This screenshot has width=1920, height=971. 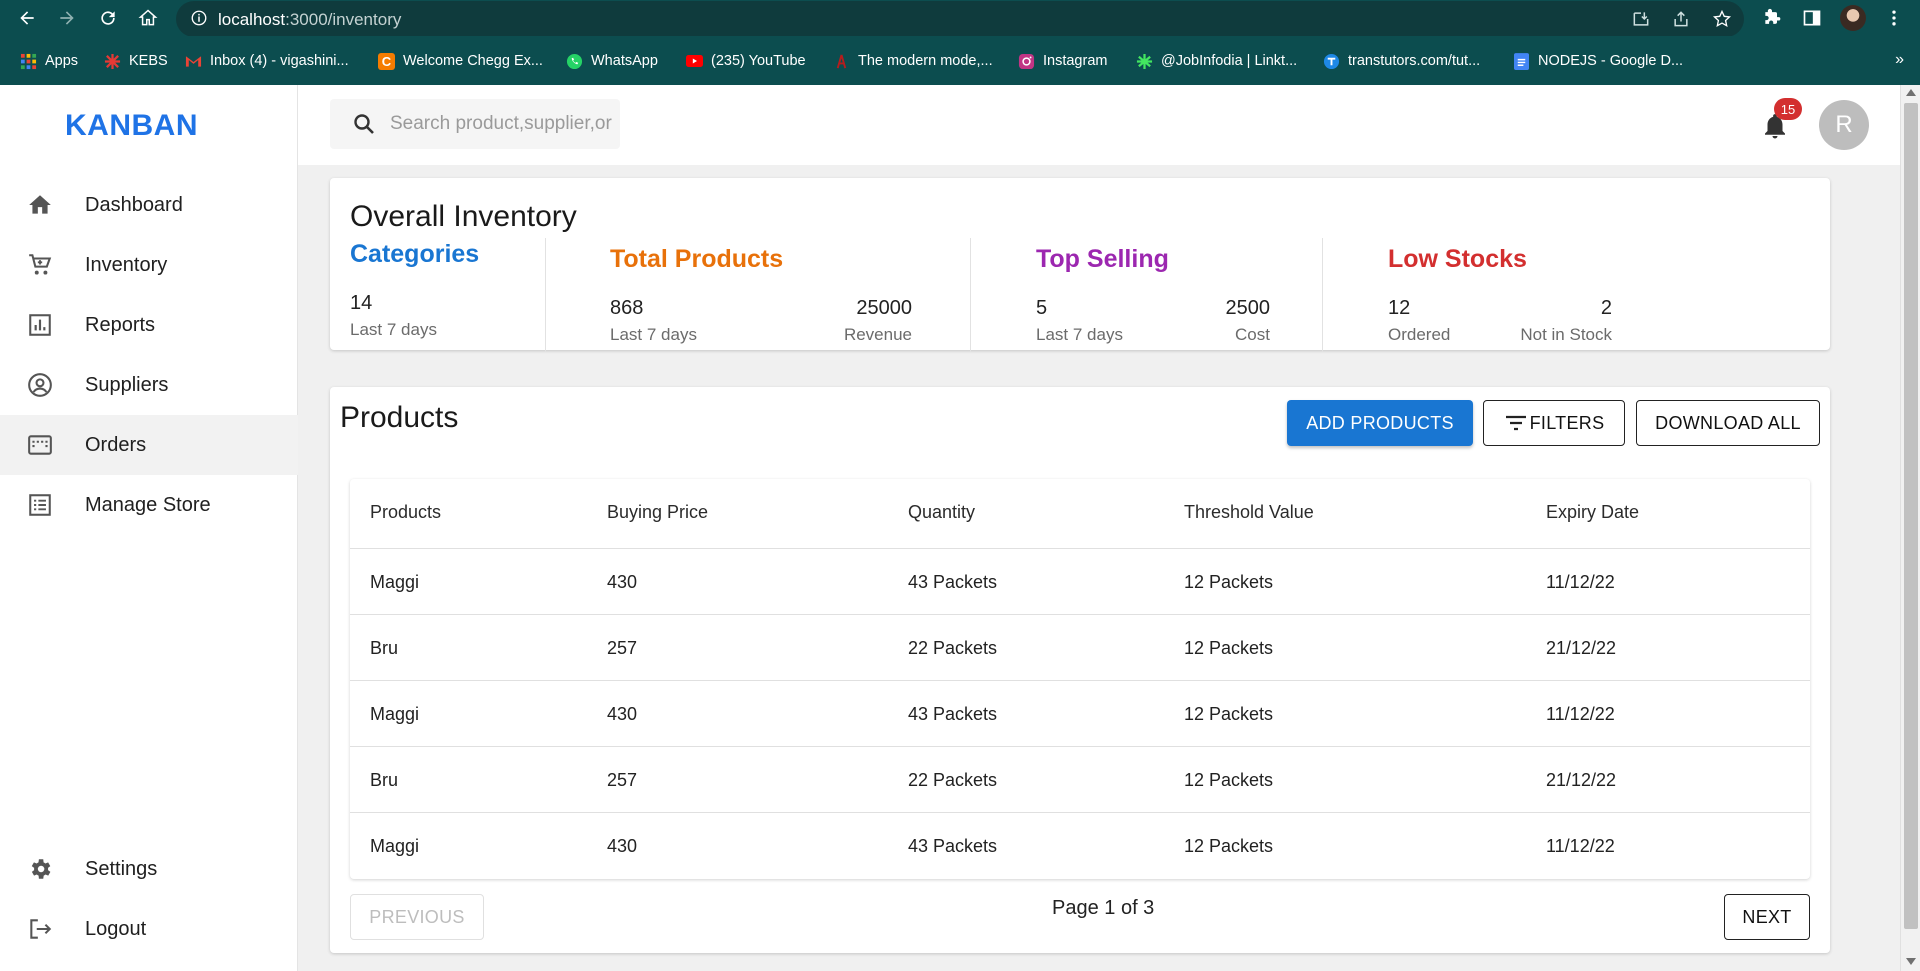 What do you see at coordinates (1249, 512) in the screenshot?
I see `column-header-threshold-value: Threshold Value` at bounding box center [1249, 512].